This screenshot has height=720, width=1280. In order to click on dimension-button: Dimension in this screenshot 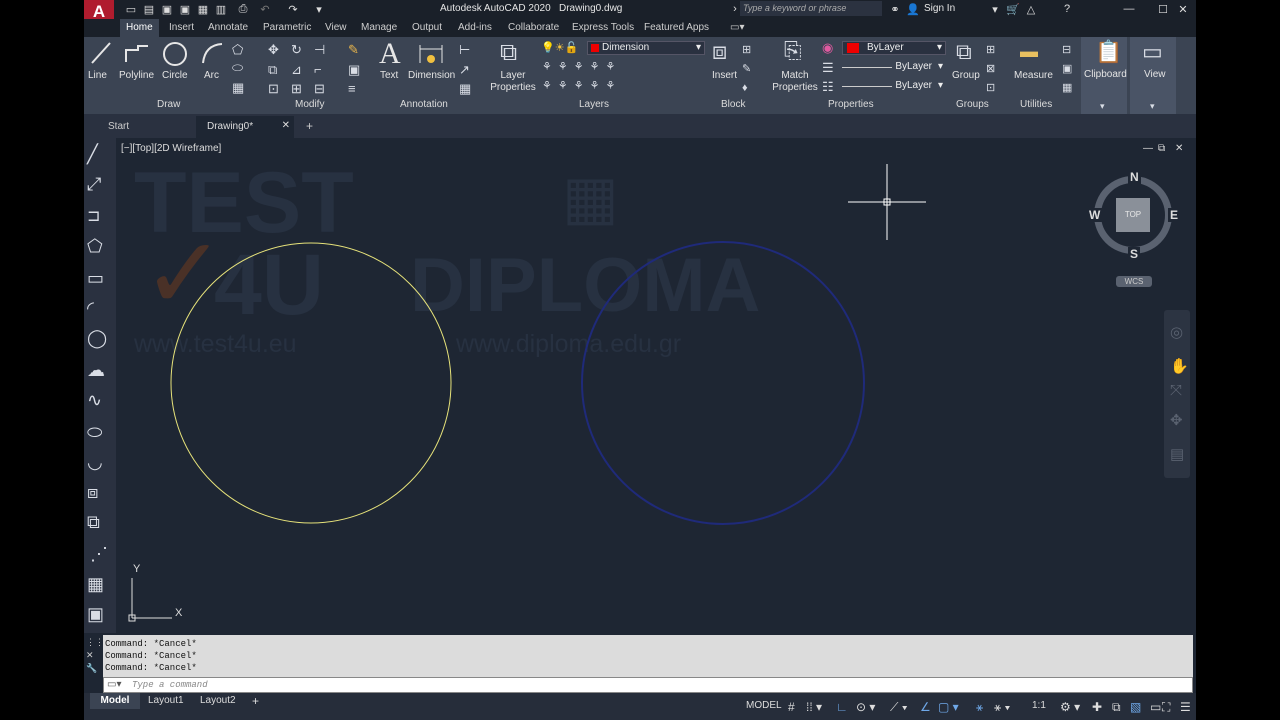, I will do `click(431, 75)`.